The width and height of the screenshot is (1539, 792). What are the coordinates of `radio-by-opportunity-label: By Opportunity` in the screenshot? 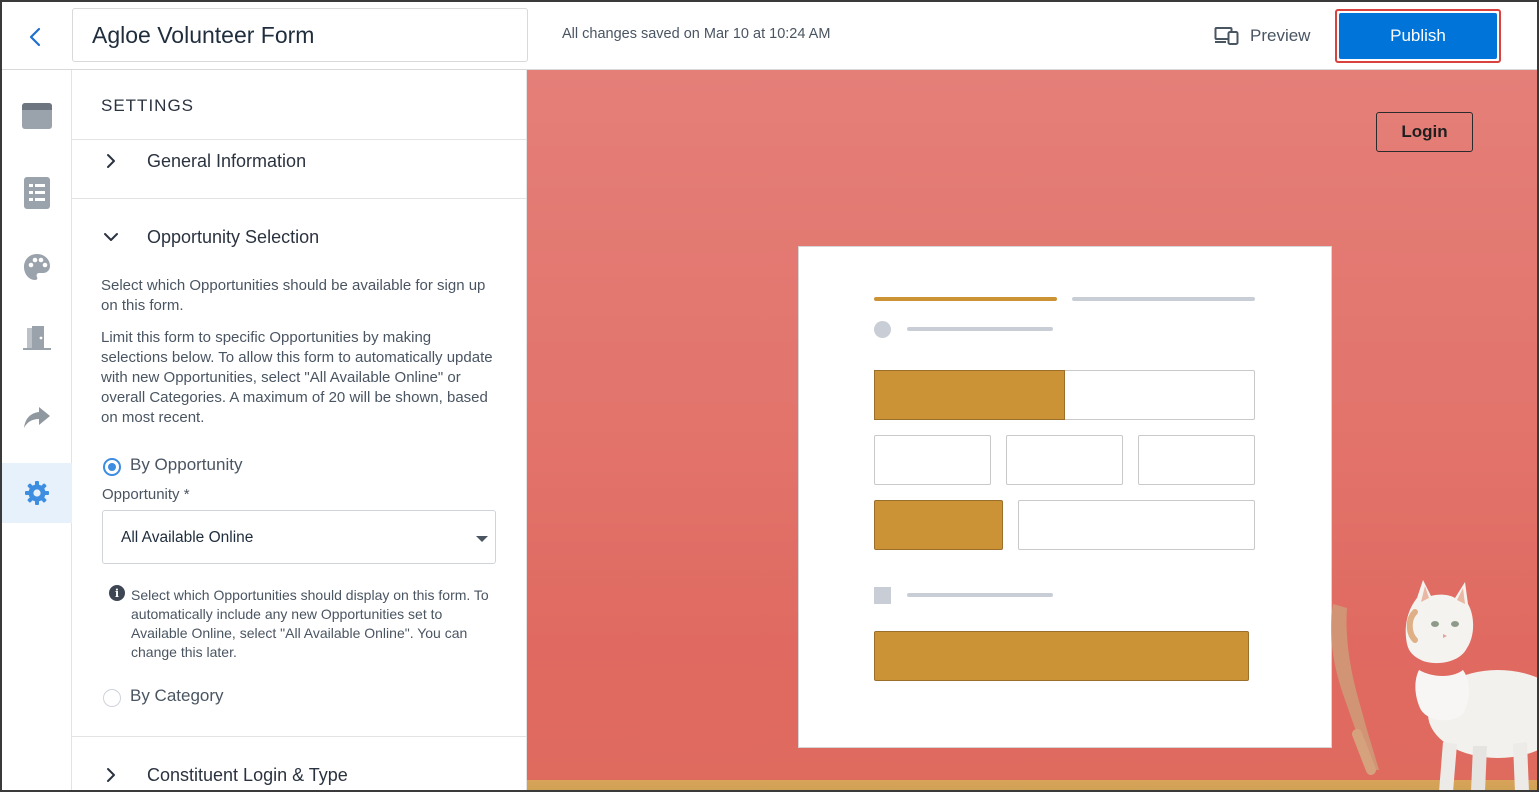 It's located at (186, 464).